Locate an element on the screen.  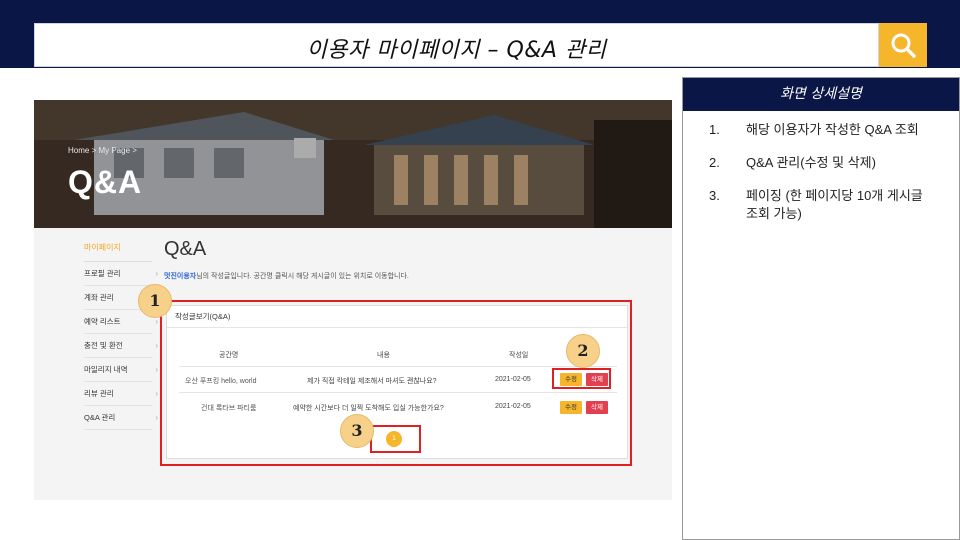
hero-title: Q&A is located at coordinates (105, 182).